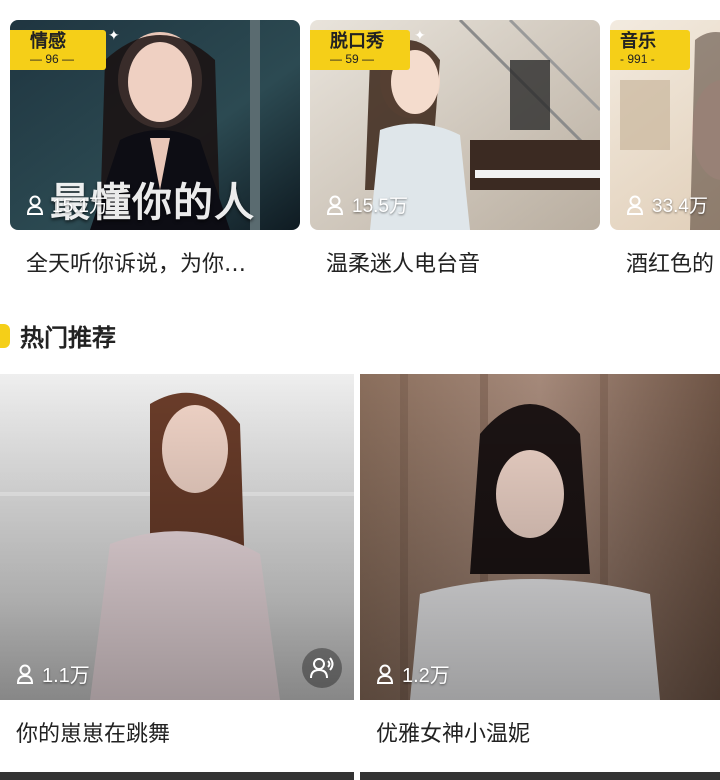 This screenshot has width=720, height=780. I want to click on view-count: 33.4万, so click(667, 204).